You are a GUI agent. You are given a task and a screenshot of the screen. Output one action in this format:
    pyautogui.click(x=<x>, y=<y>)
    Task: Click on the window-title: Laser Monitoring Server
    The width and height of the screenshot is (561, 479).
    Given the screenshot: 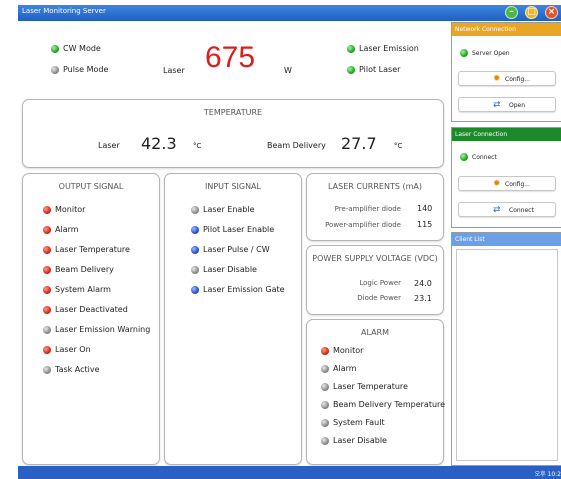 What is the action you would take?
    pyautogui.click(x=64, y=11)
    